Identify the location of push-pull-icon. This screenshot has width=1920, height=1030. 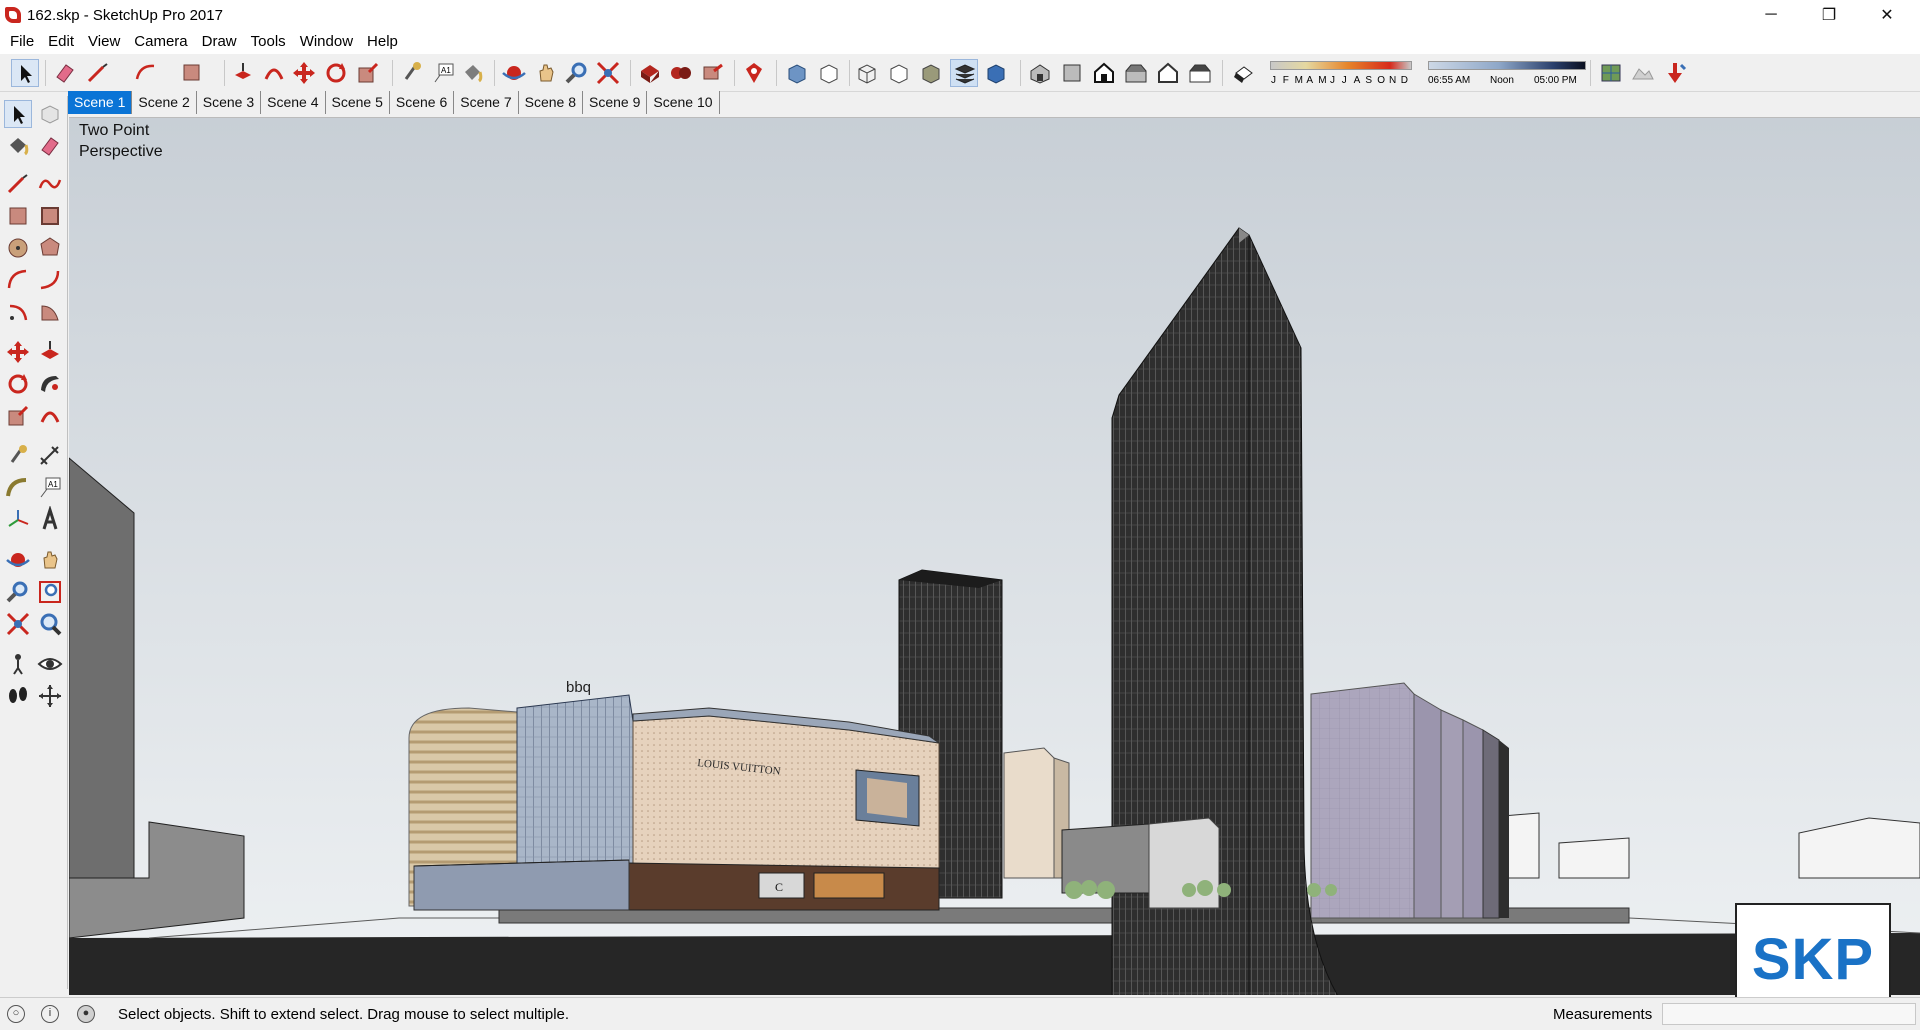
(50, 352).